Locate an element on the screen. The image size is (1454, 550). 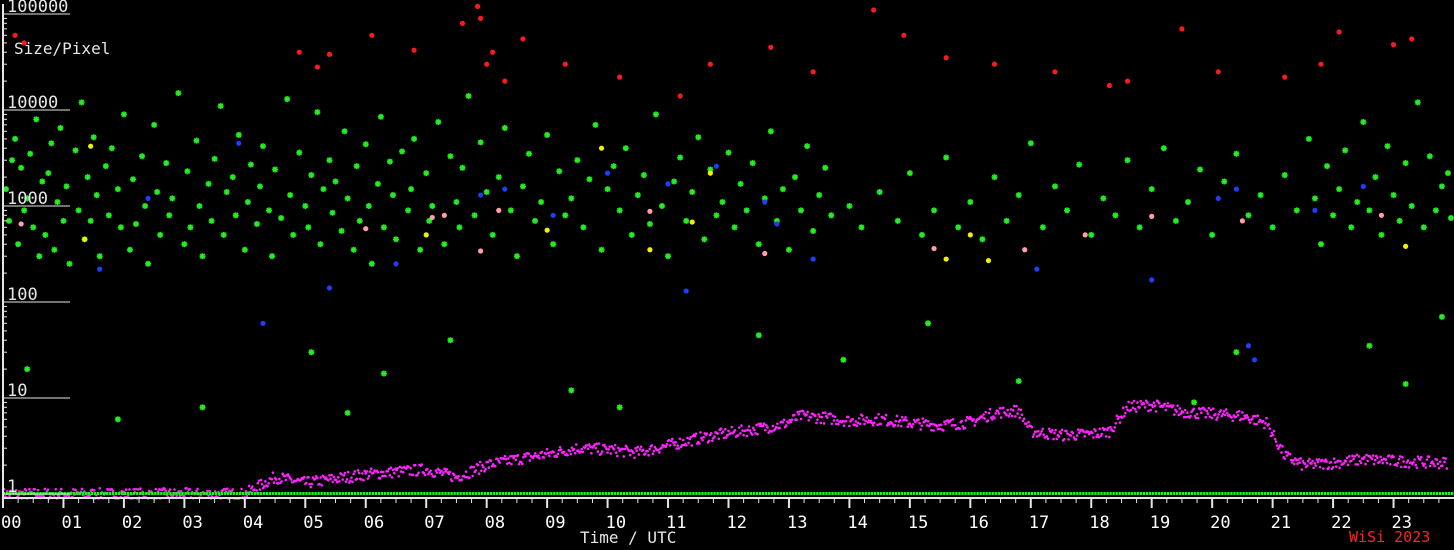
x-tick-label: 09 is located at coordinates (555, 523).